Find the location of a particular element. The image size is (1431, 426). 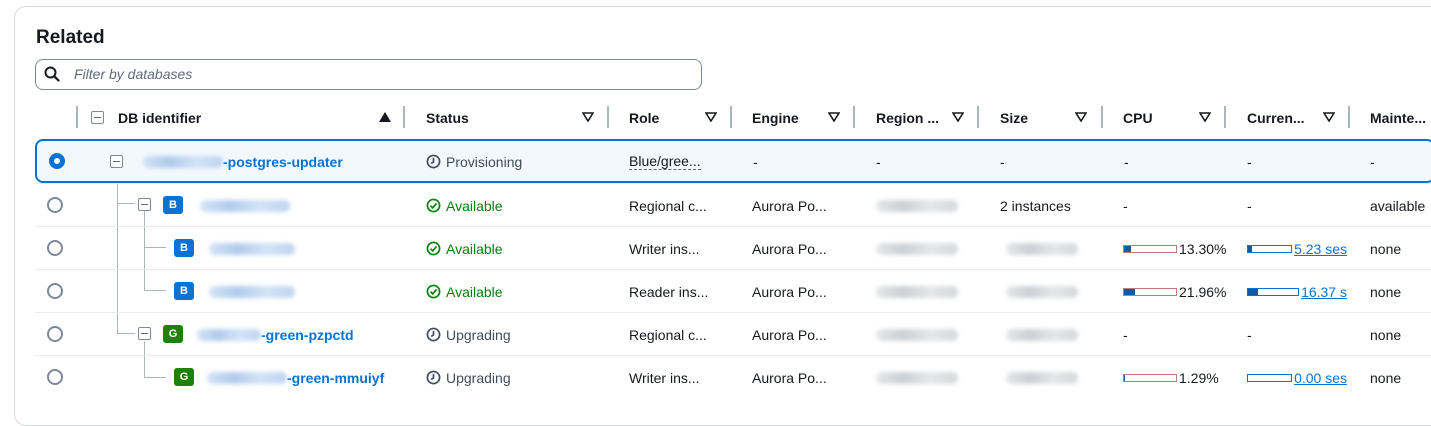

connections-cell: 0.00 ses is located at coordinates (1297, 377).